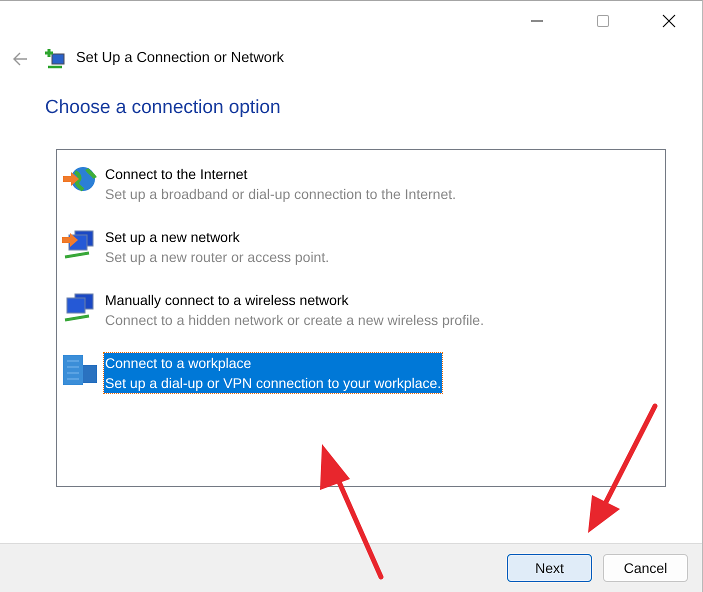  Describe the element at coordinates (273, 372) in the screenshot. I see `connection-option: Connect to a workplace Set up a dial-up or VPN connection to your workplace.` at that location.